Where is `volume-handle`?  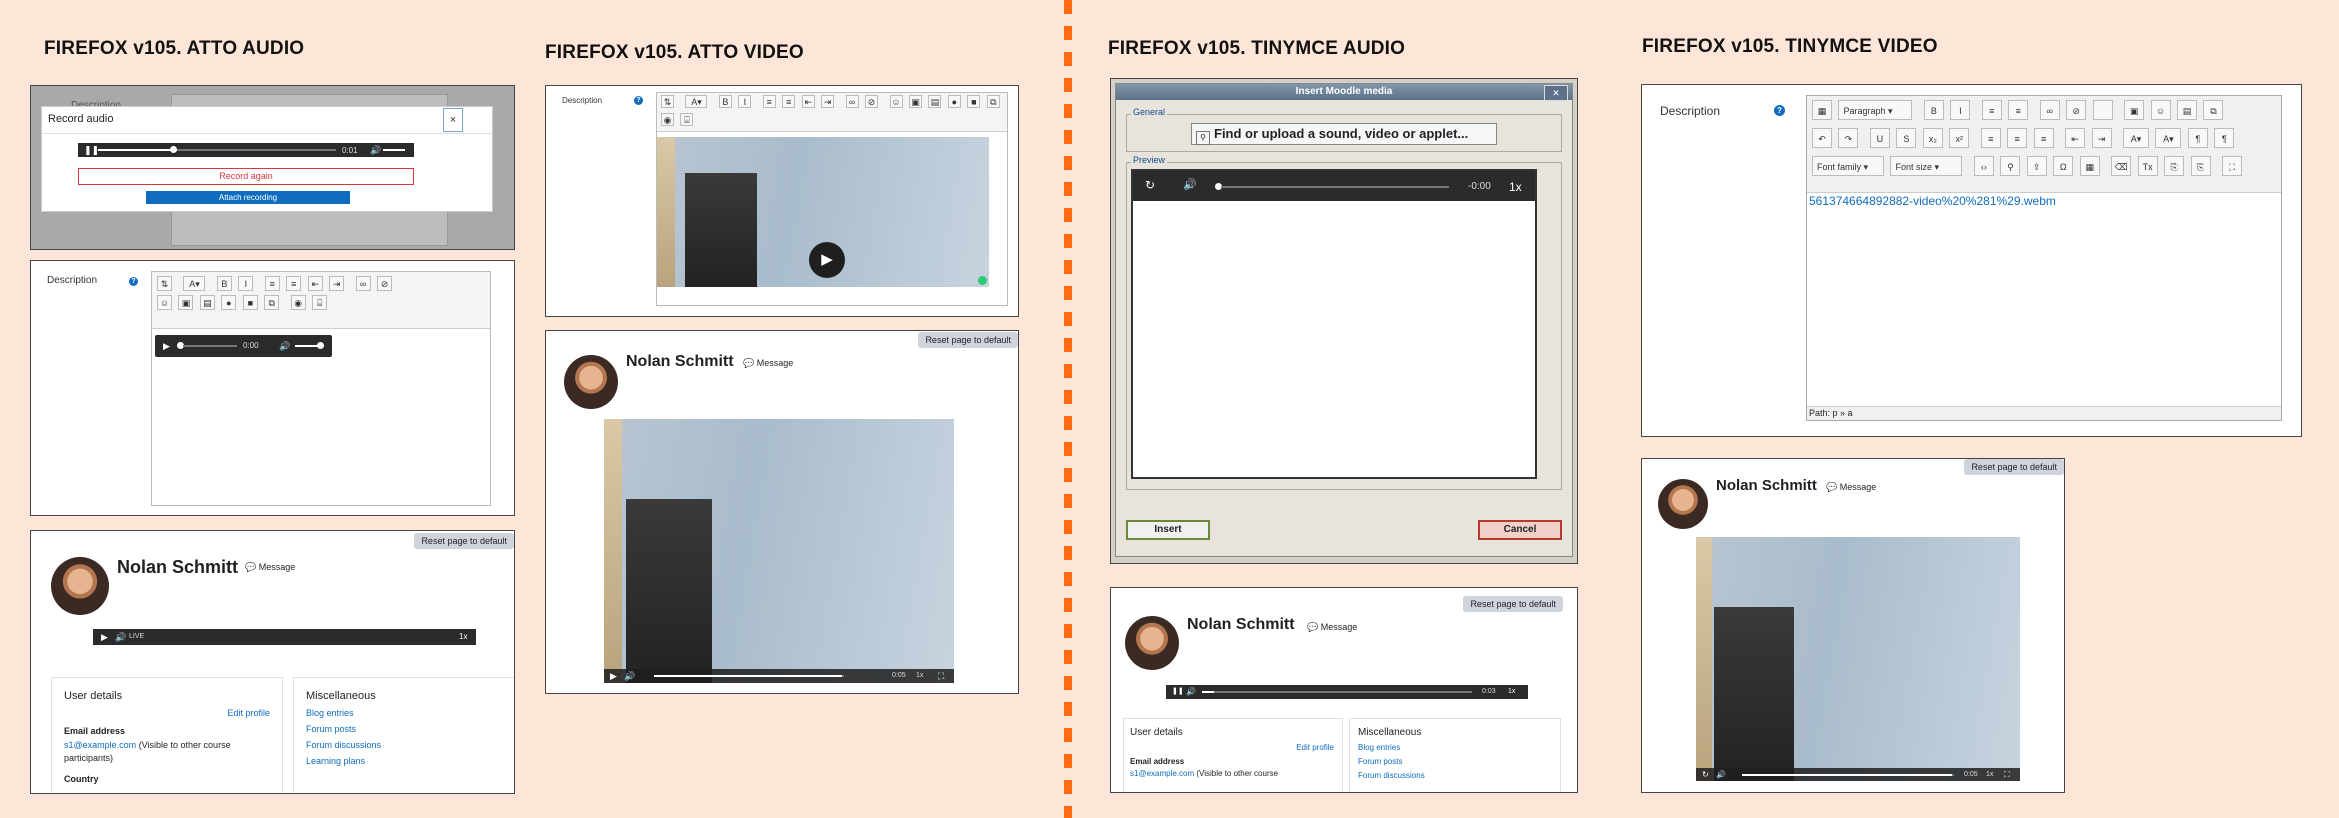
volume-handle is located at coordinates (320, 345).